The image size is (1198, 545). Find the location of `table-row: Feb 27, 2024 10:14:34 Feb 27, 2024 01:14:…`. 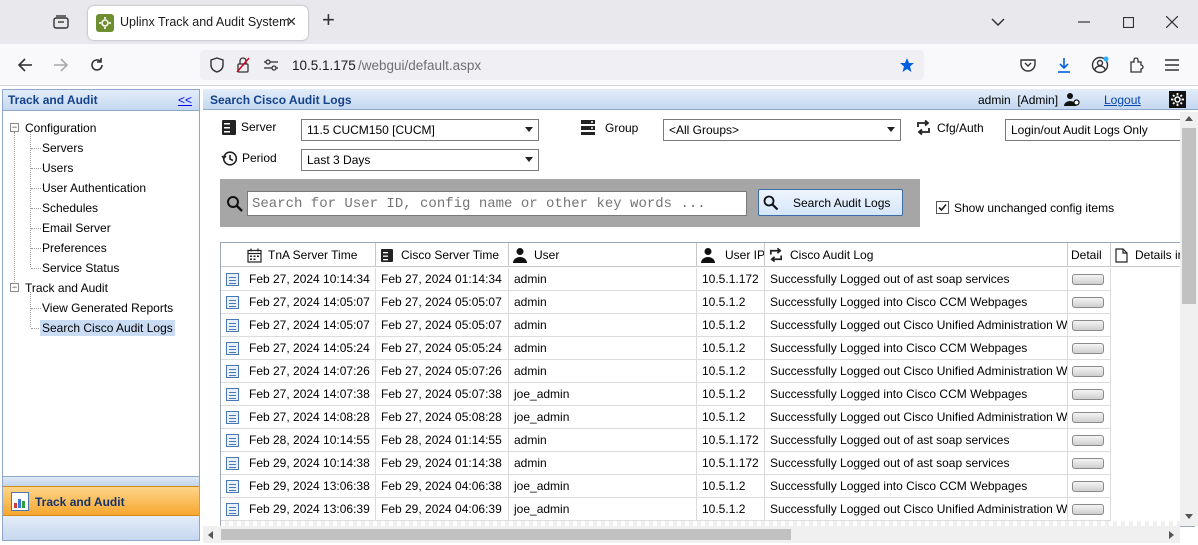

table-row: Feb 27, 2024 10:14:34 Feb 27, 2024 01:14:… is located at coordinates (707, 279).